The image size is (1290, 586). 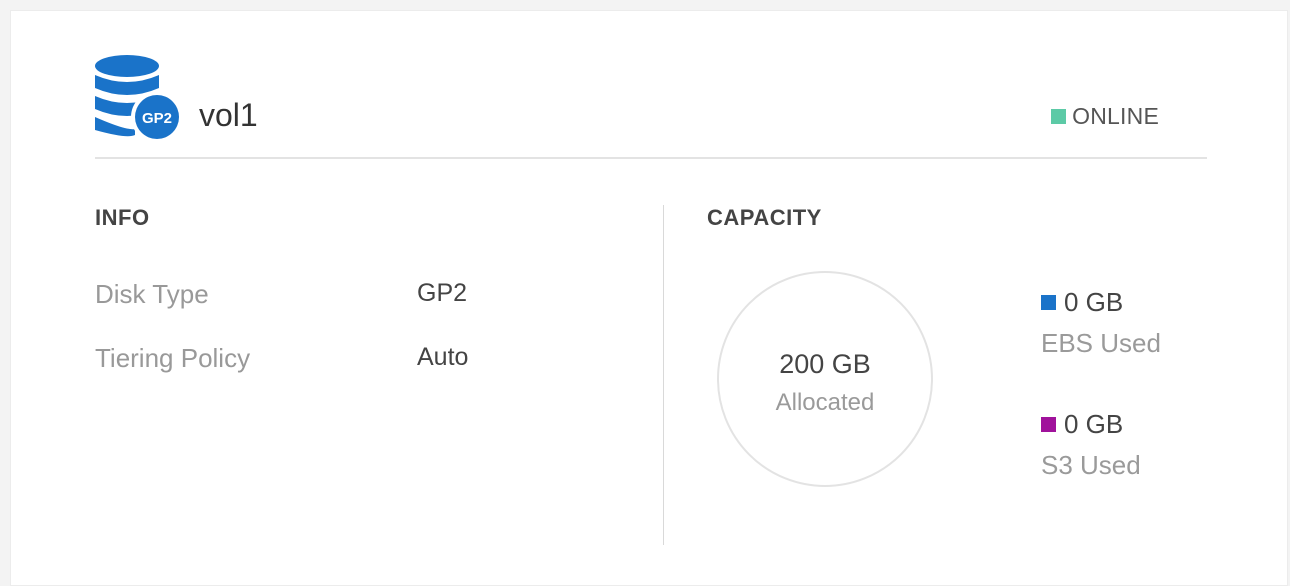 I want to click on legend-ebs: 0 GB EBS Used, so click(x=1101, y=323).